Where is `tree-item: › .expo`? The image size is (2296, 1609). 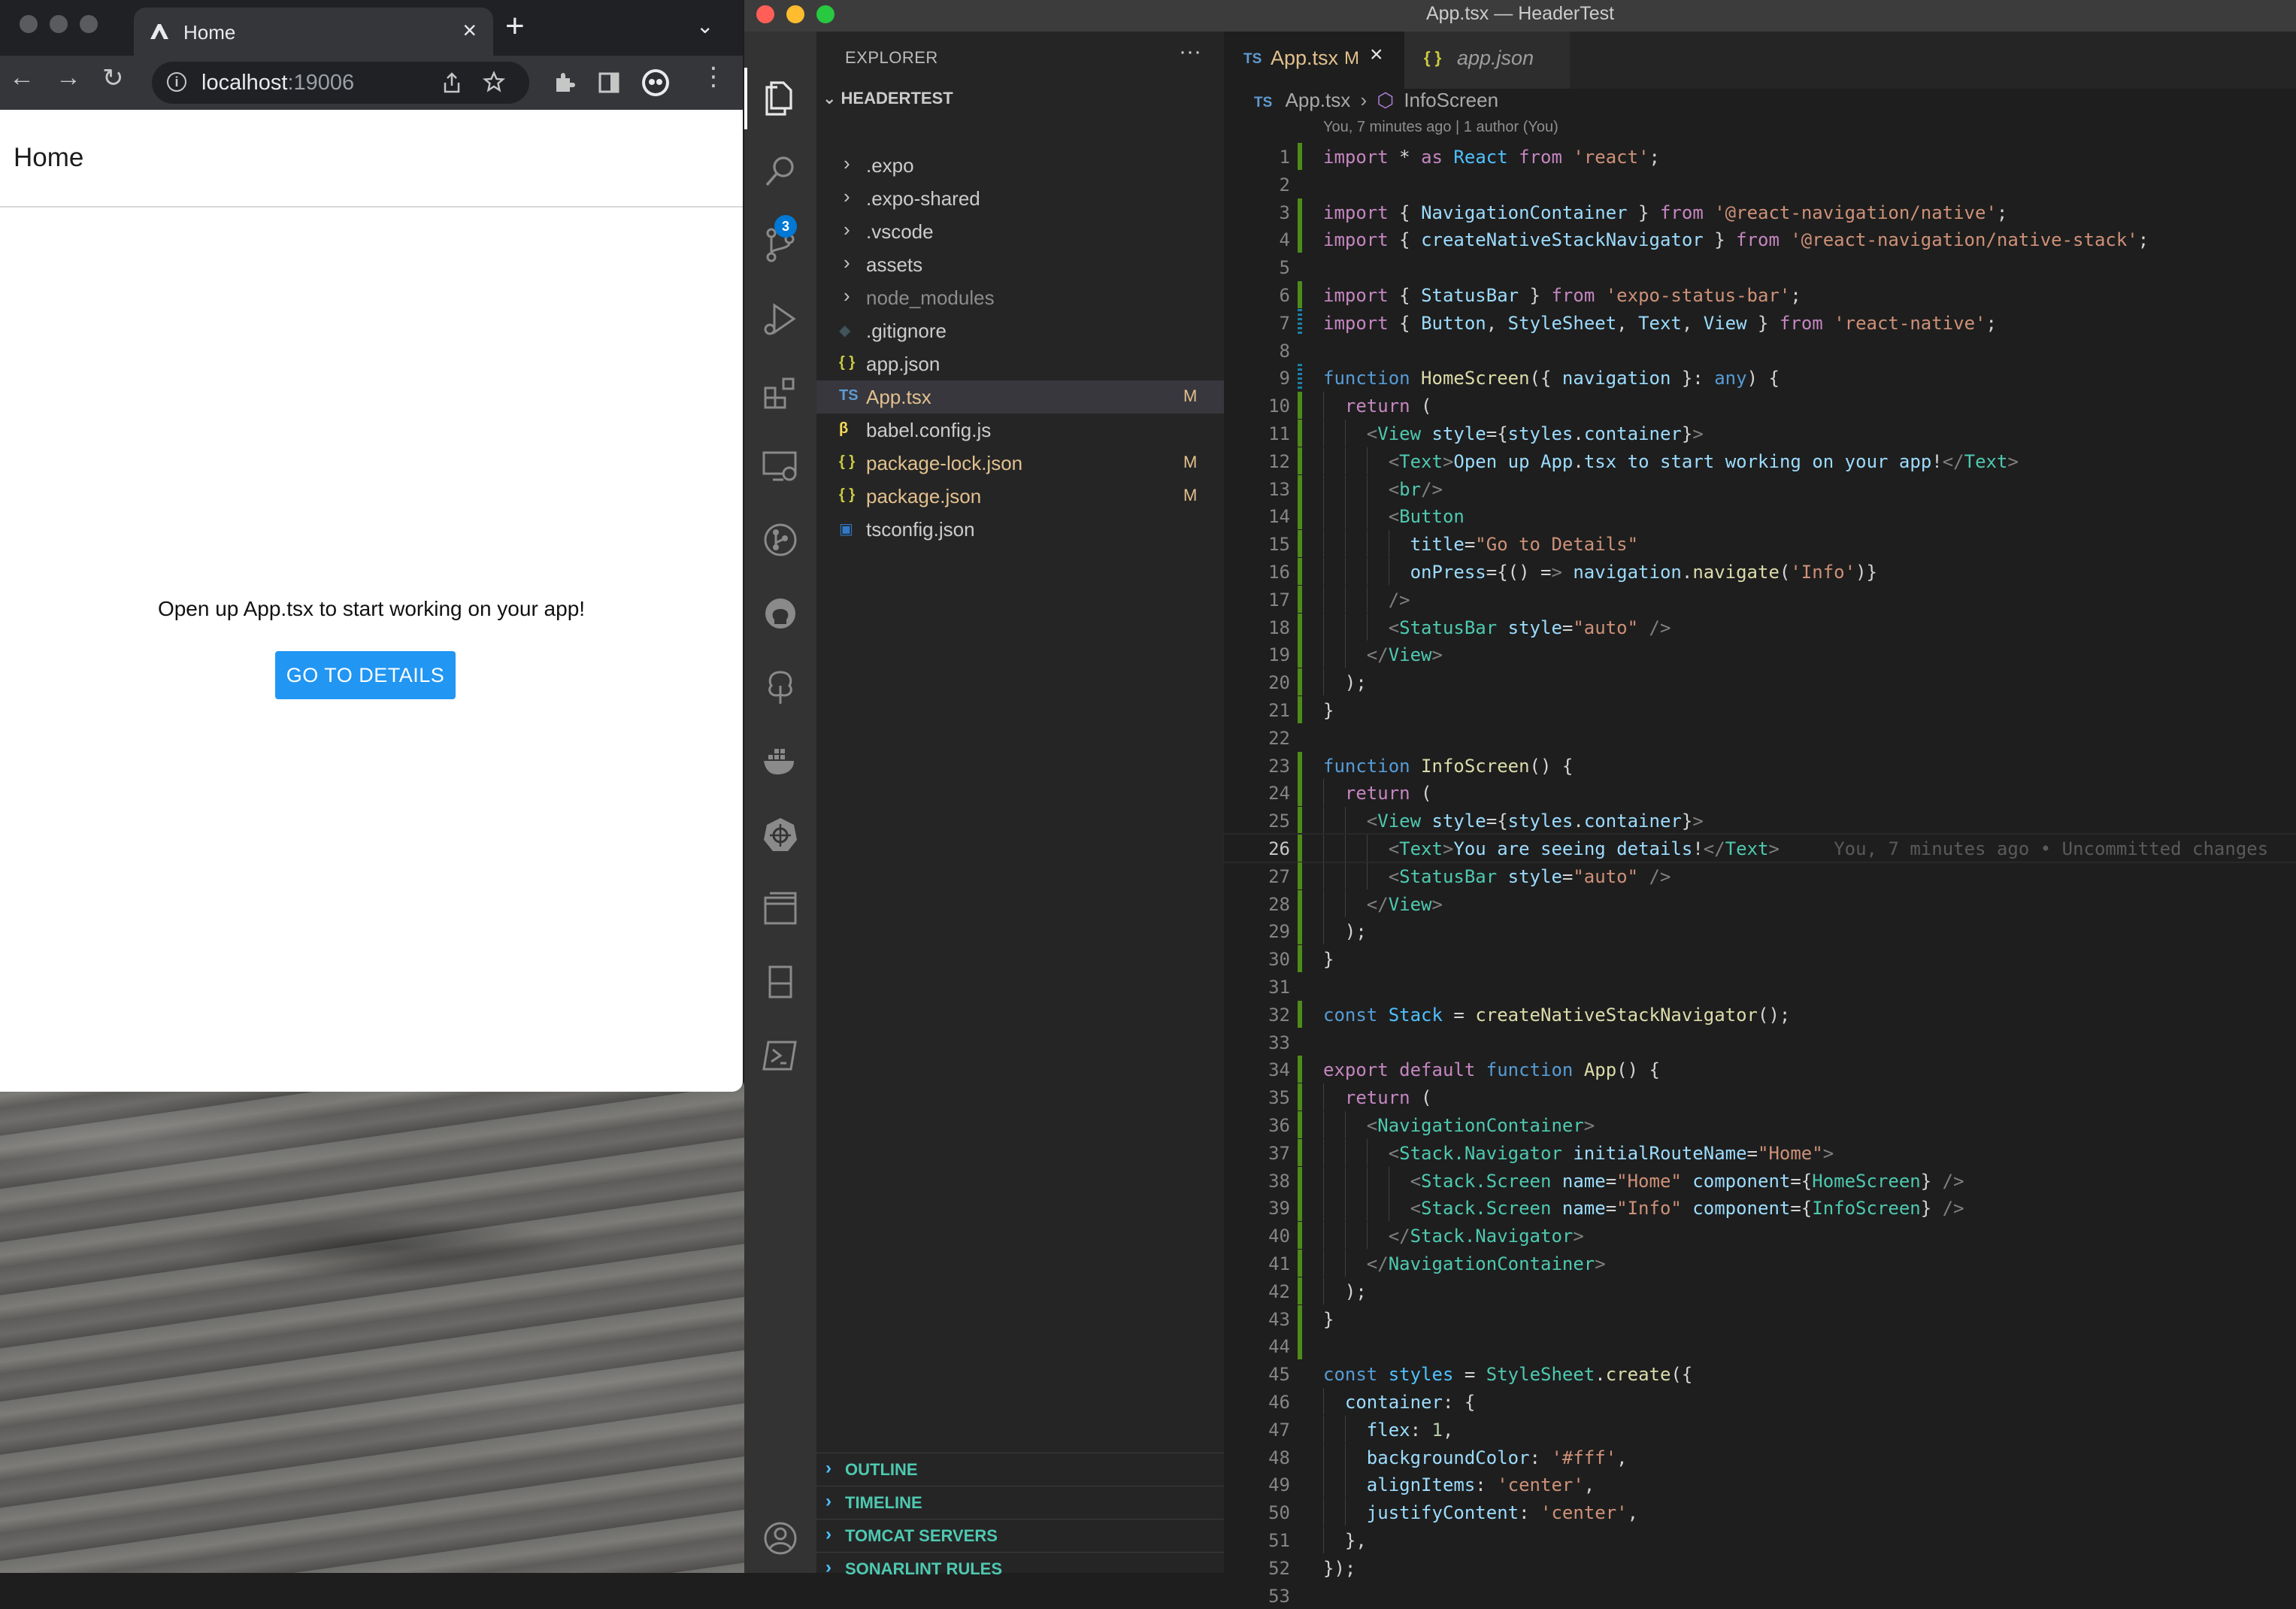 tree-item: › .expo is located at coordinates (1020, 165).